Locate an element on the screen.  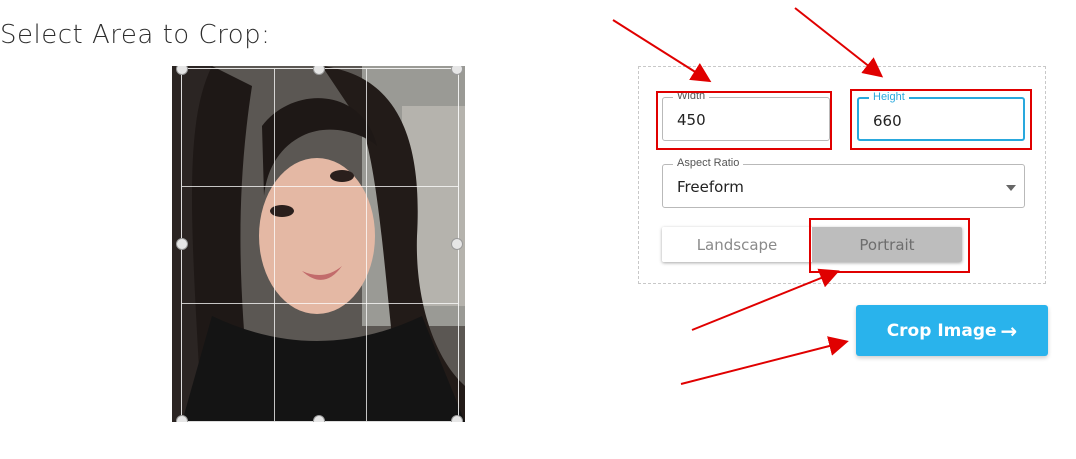
crop-image-button: Crop Image → is located at coordinates (952, 330).